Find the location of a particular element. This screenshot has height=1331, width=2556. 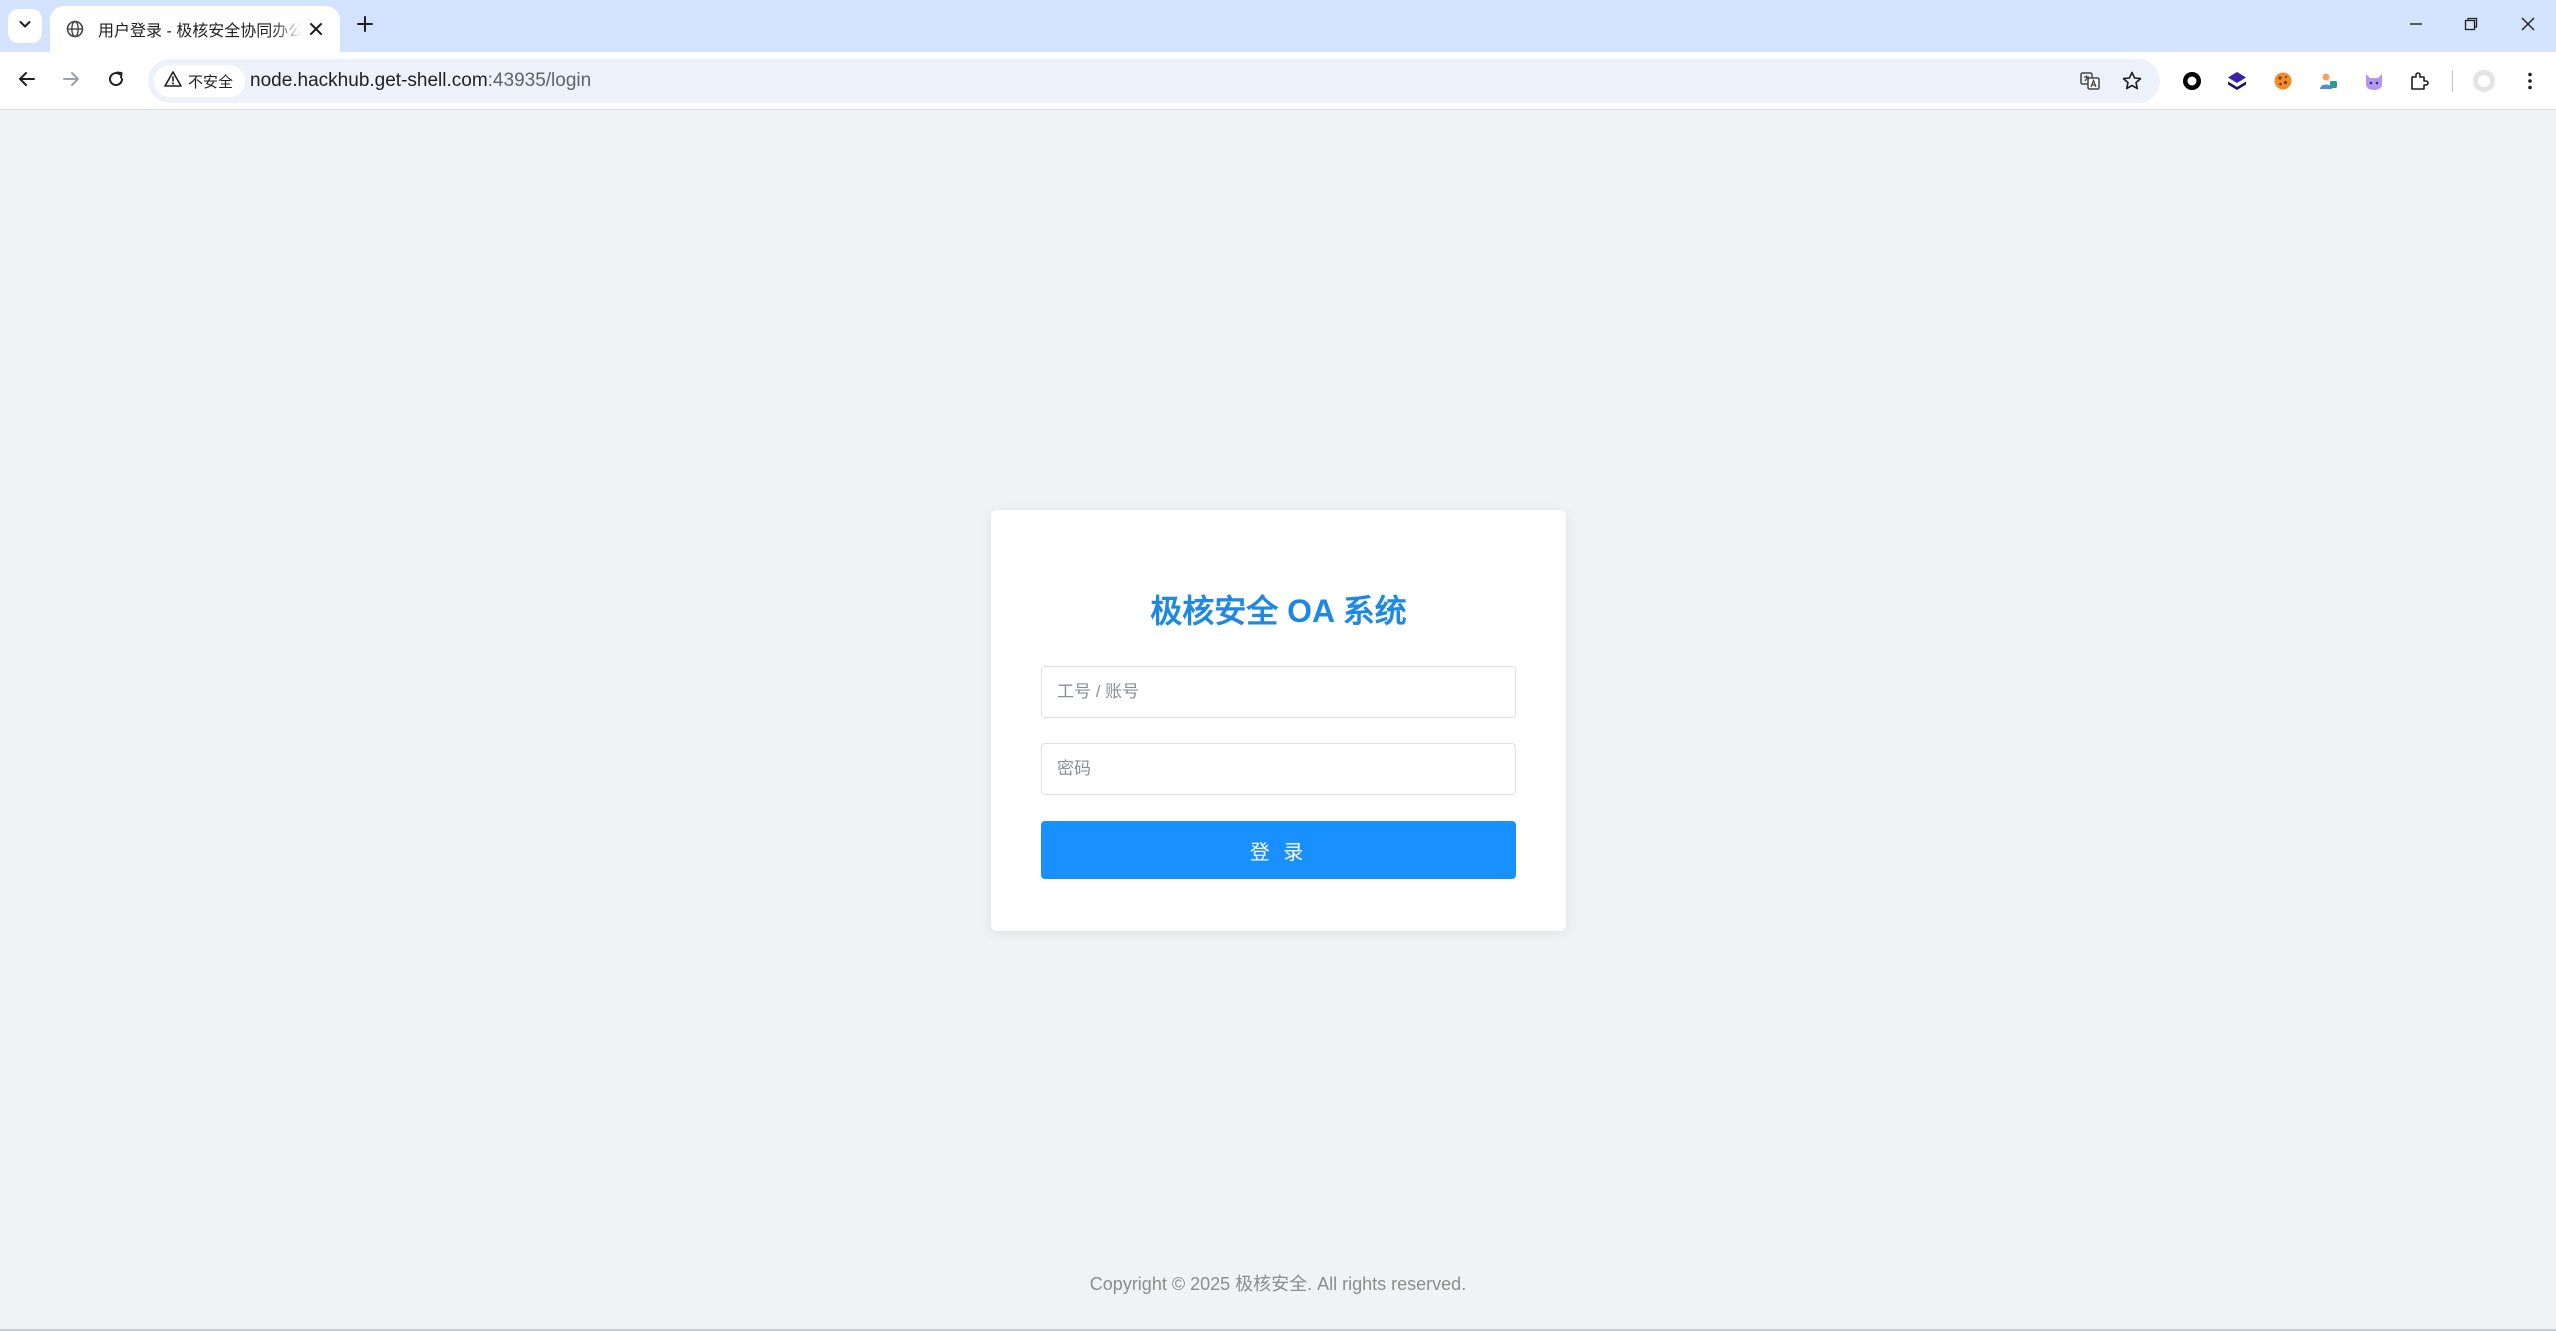

window-close-button is located at coordinates (2528, 26).